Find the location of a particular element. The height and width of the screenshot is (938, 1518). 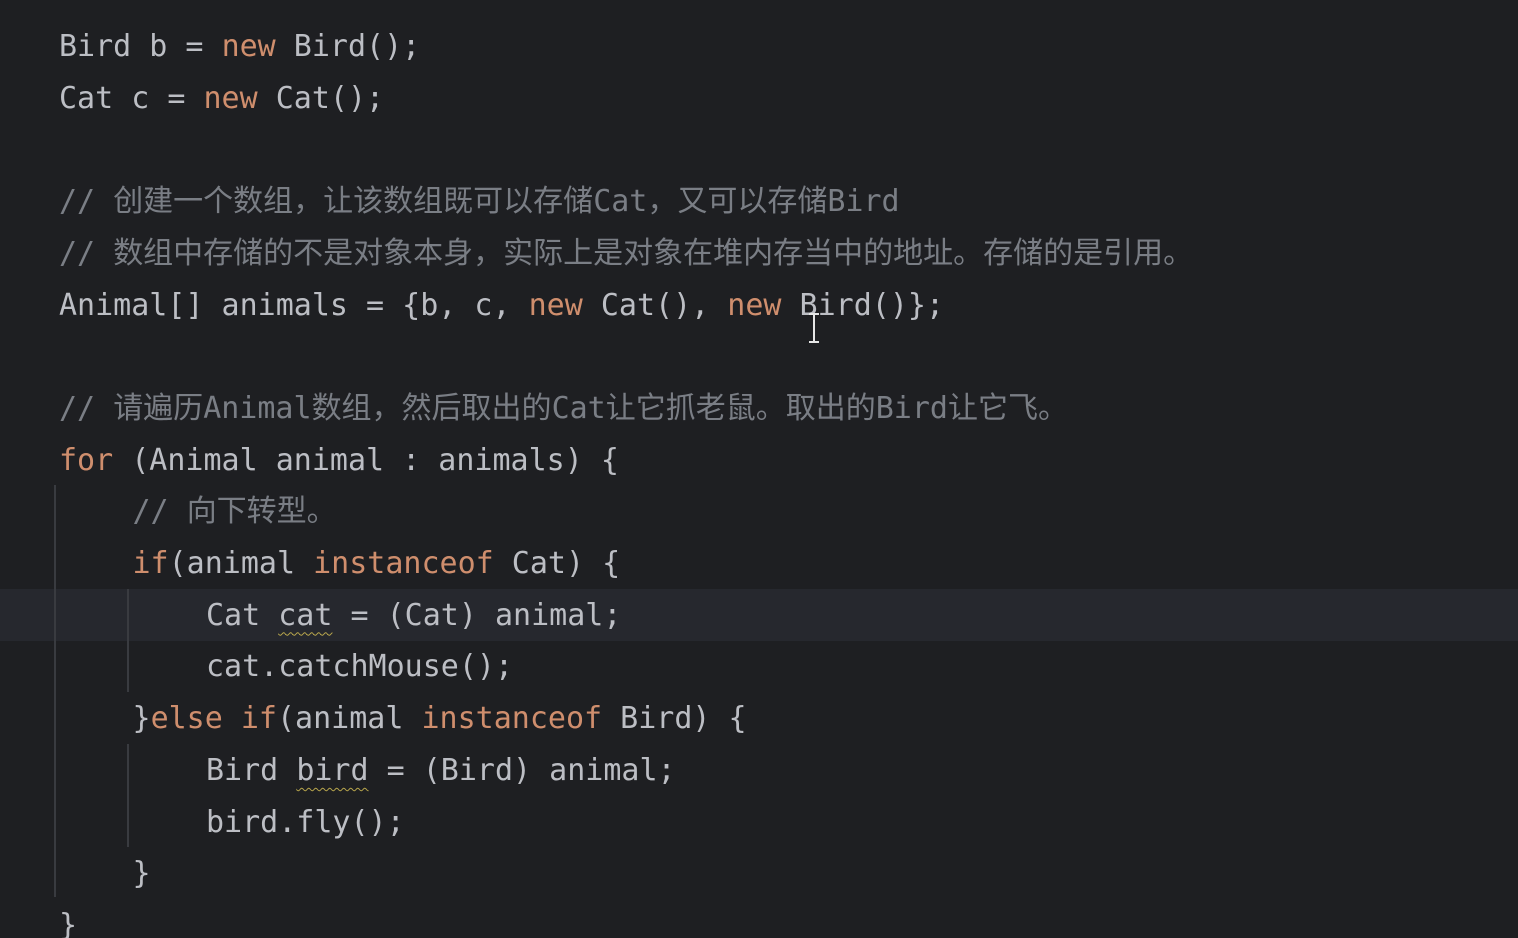

comment-token: 数组中存储的不是对象本身，实际上是对象在堆内存当中的地址。存储的是引用。 is located at coordinates (653, 253).